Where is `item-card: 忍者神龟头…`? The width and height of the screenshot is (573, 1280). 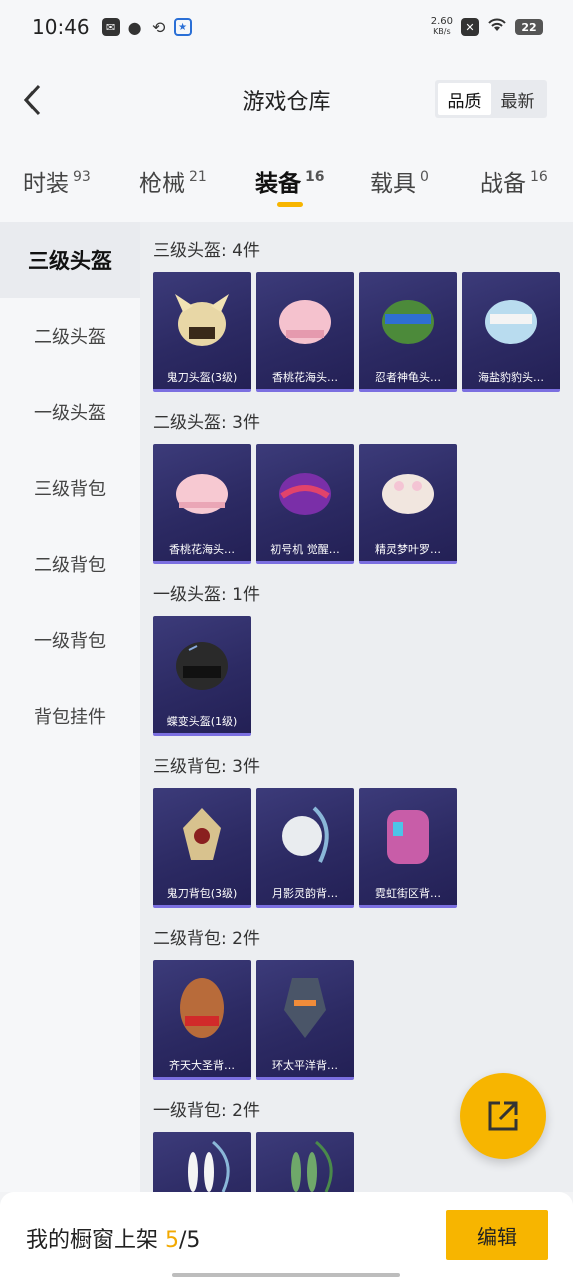 item-card: 忍者神龟头… is located at coordinates (408, 332).